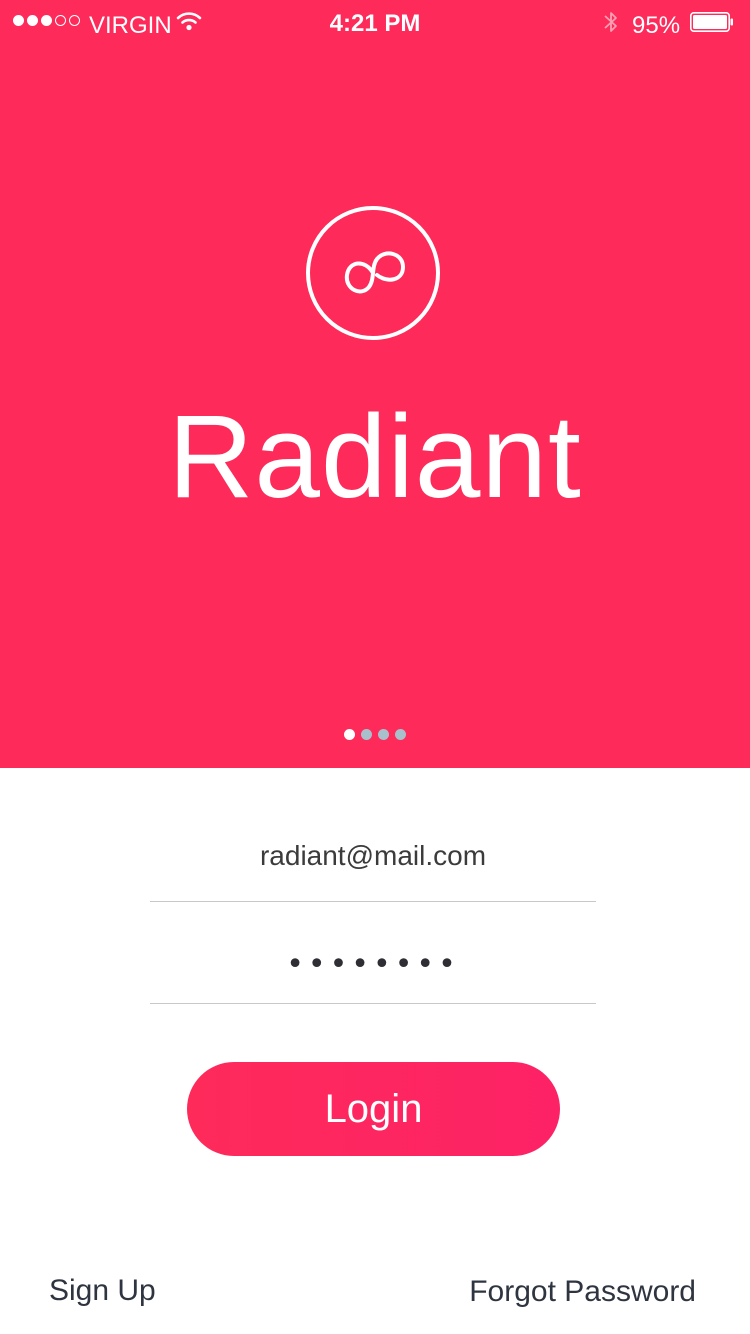 This screenshot has width=750, height=1334. I want to click on page-indicator, so click(375, 734).